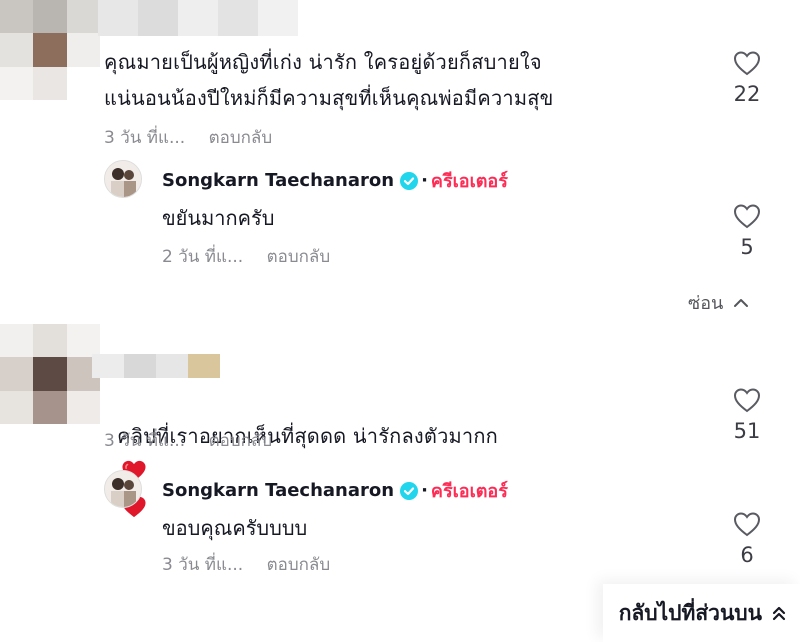  I want to click on like-count: 5, so click(747, 247).